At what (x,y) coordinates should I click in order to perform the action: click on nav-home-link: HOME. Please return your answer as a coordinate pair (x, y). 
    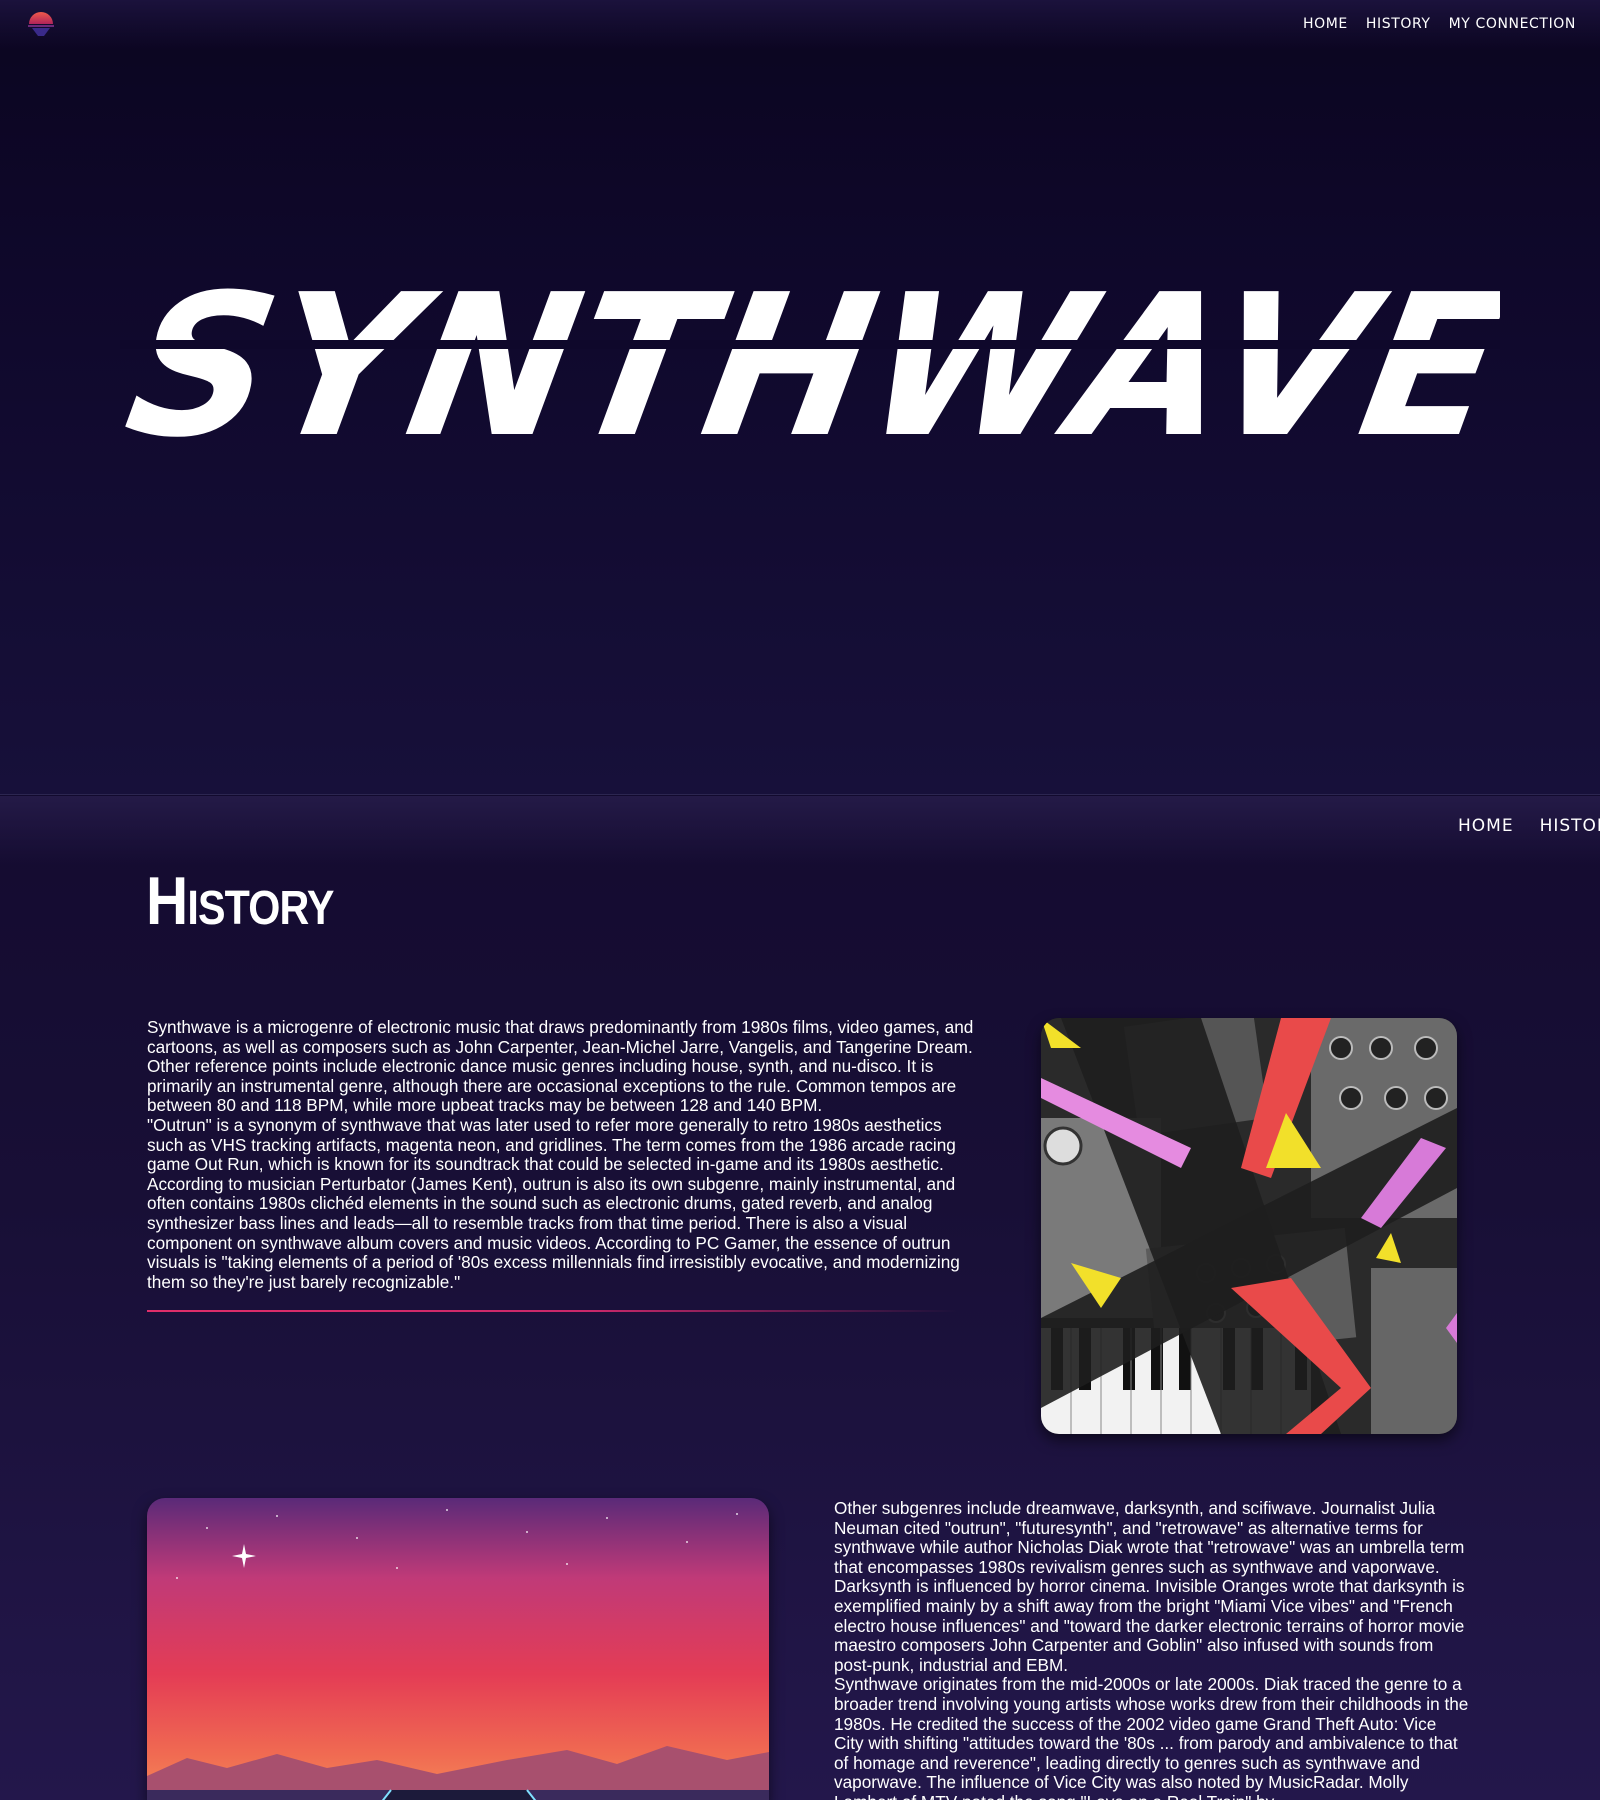
    Looking at the image, I should click on (1325, 24).